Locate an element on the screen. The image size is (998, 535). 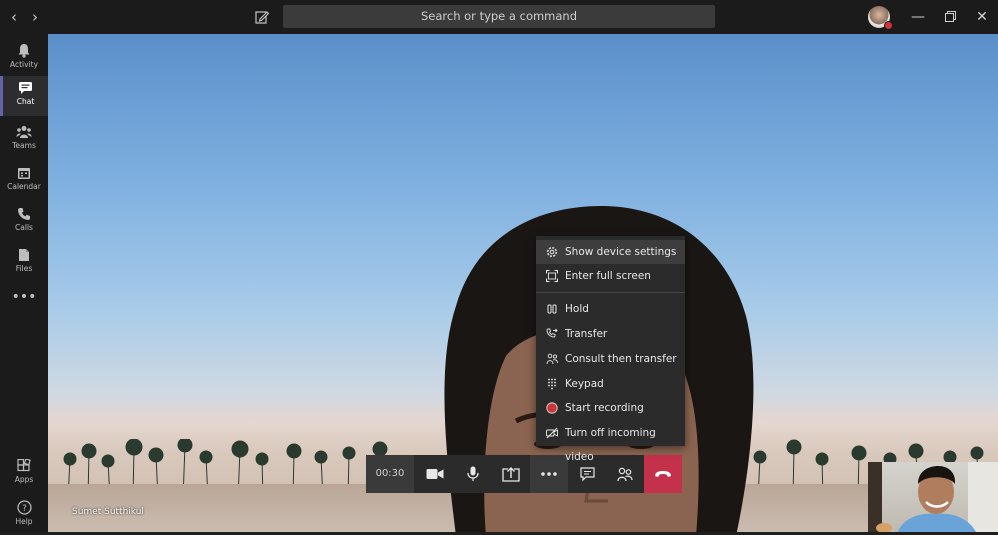
minimize-button: — is located at coordinates (918, 17).